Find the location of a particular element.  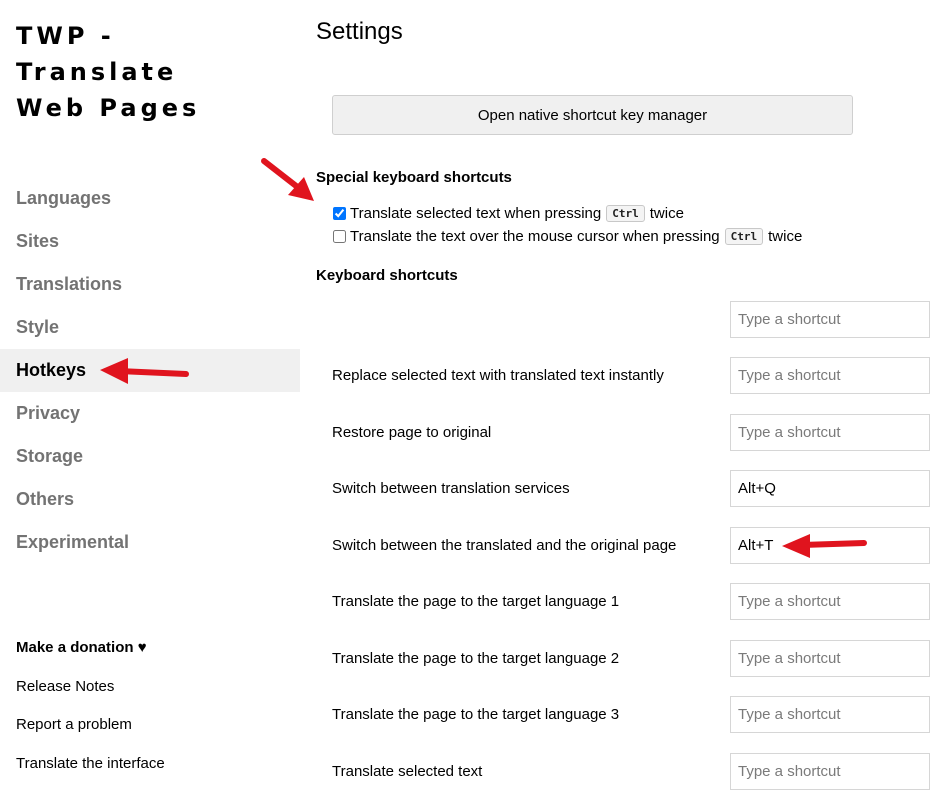

option-text: Translate selected text when pressing is located at coordinates (476, 213).